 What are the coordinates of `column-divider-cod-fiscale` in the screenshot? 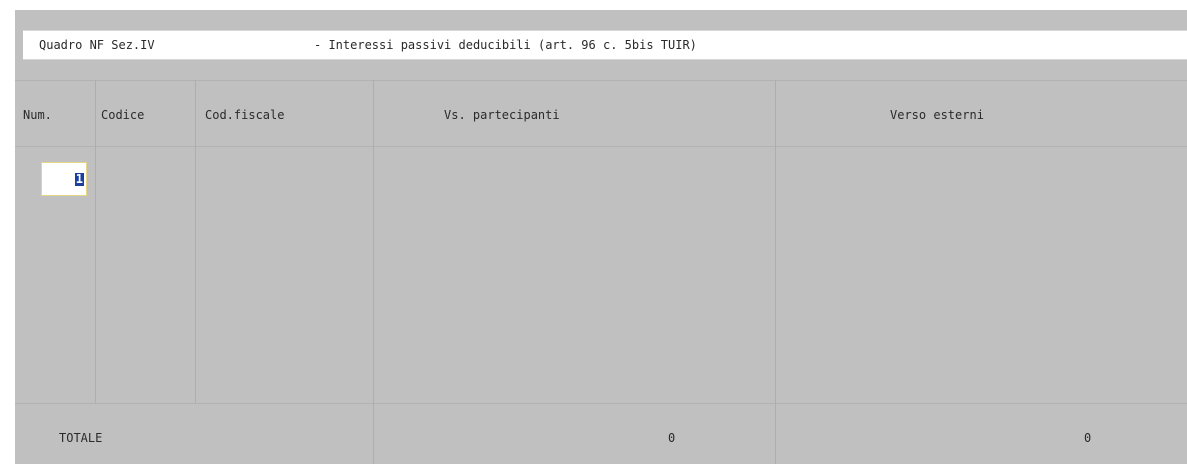 It's located at (373, 272).